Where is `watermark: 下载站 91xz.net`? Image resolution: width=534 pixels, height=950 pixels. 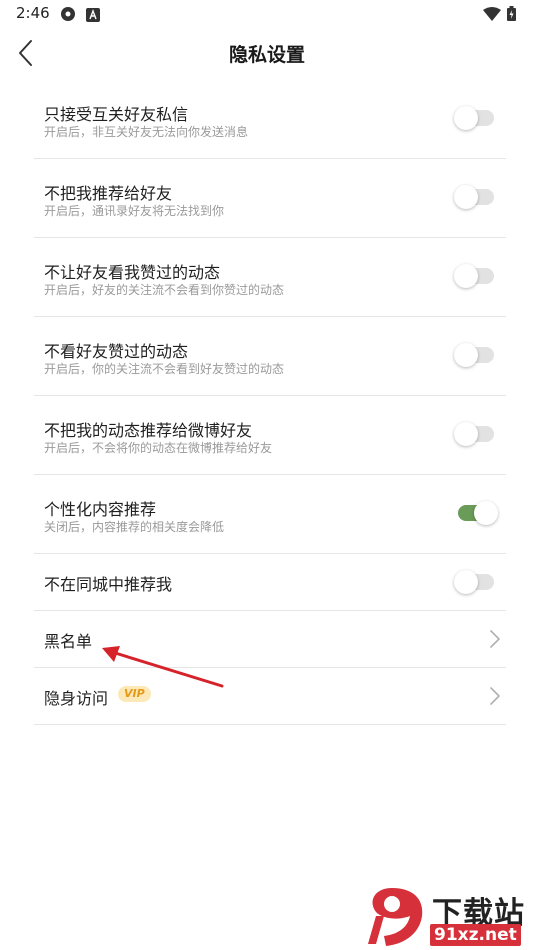
watermark: 下载站 91xz.net is located at coordinates (447, 917).